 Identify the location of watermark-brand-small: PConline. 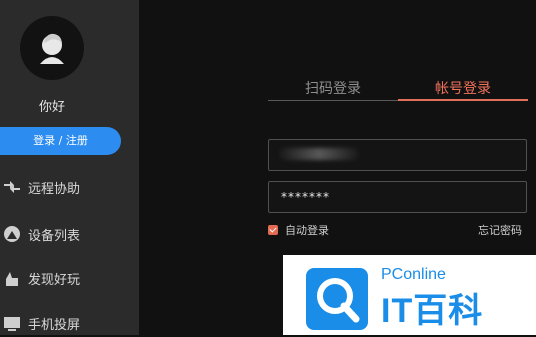
(413, 274).